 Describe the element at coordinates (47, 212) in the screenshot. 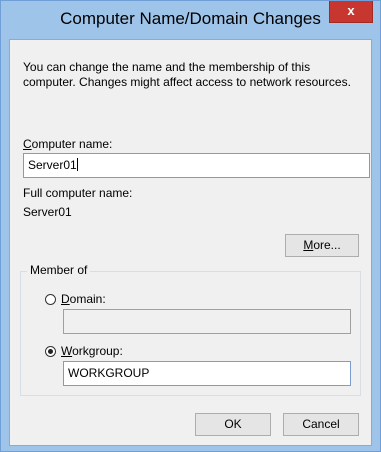

I see `full-computer-name-value: Server01` at that location.